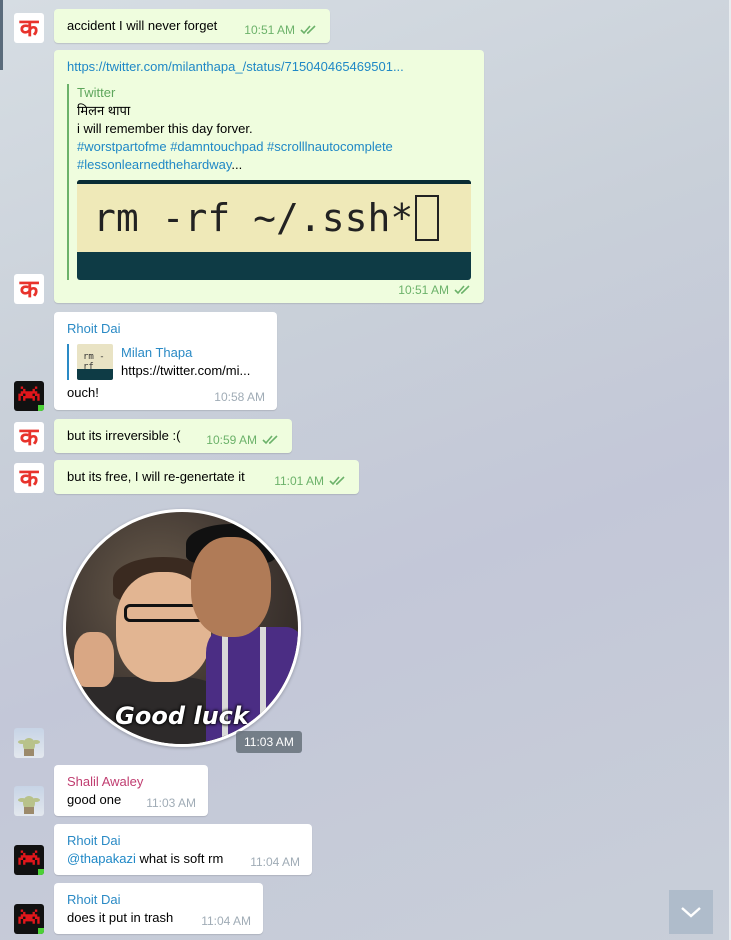 The height and width of the screenshot is (940, 731). I want to click on preview-hashtags: #lessonlearnedthehardway, so click(154, 164).